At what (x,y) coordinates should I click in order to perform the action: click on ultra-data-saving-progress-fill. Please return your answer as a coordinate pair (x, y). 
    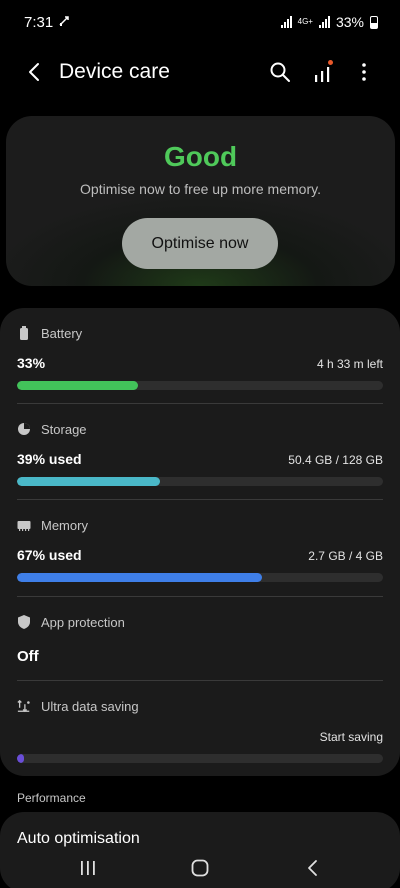
    Looking at the image, I should click on (21, 758).